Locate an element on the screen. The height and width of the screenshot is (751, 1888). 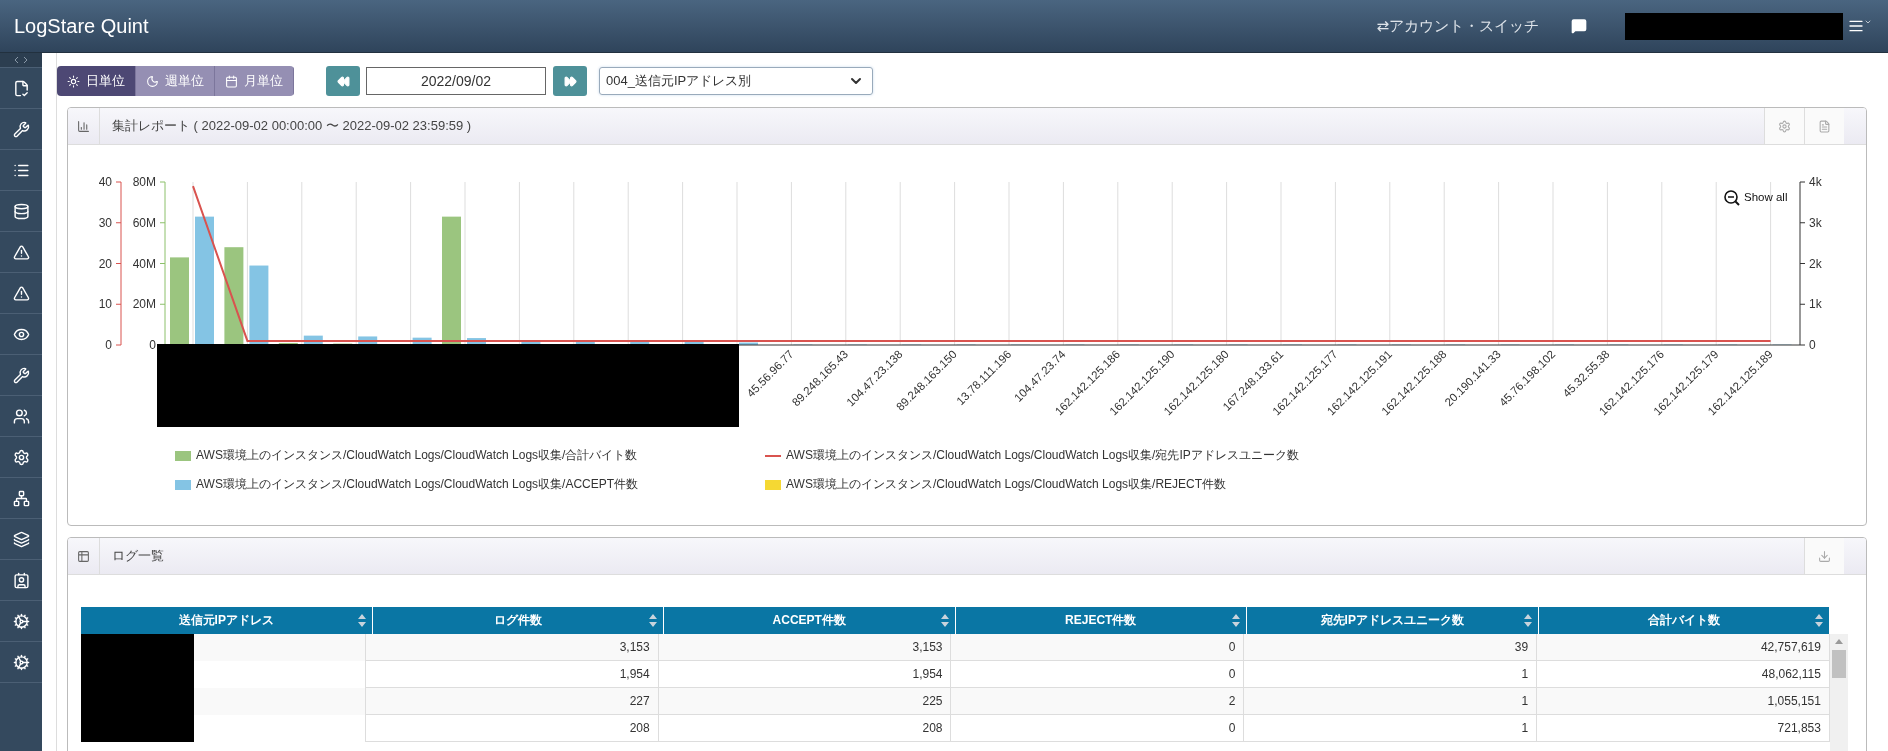
axis-tick-label: 30 is located at coordinates (105, 222).